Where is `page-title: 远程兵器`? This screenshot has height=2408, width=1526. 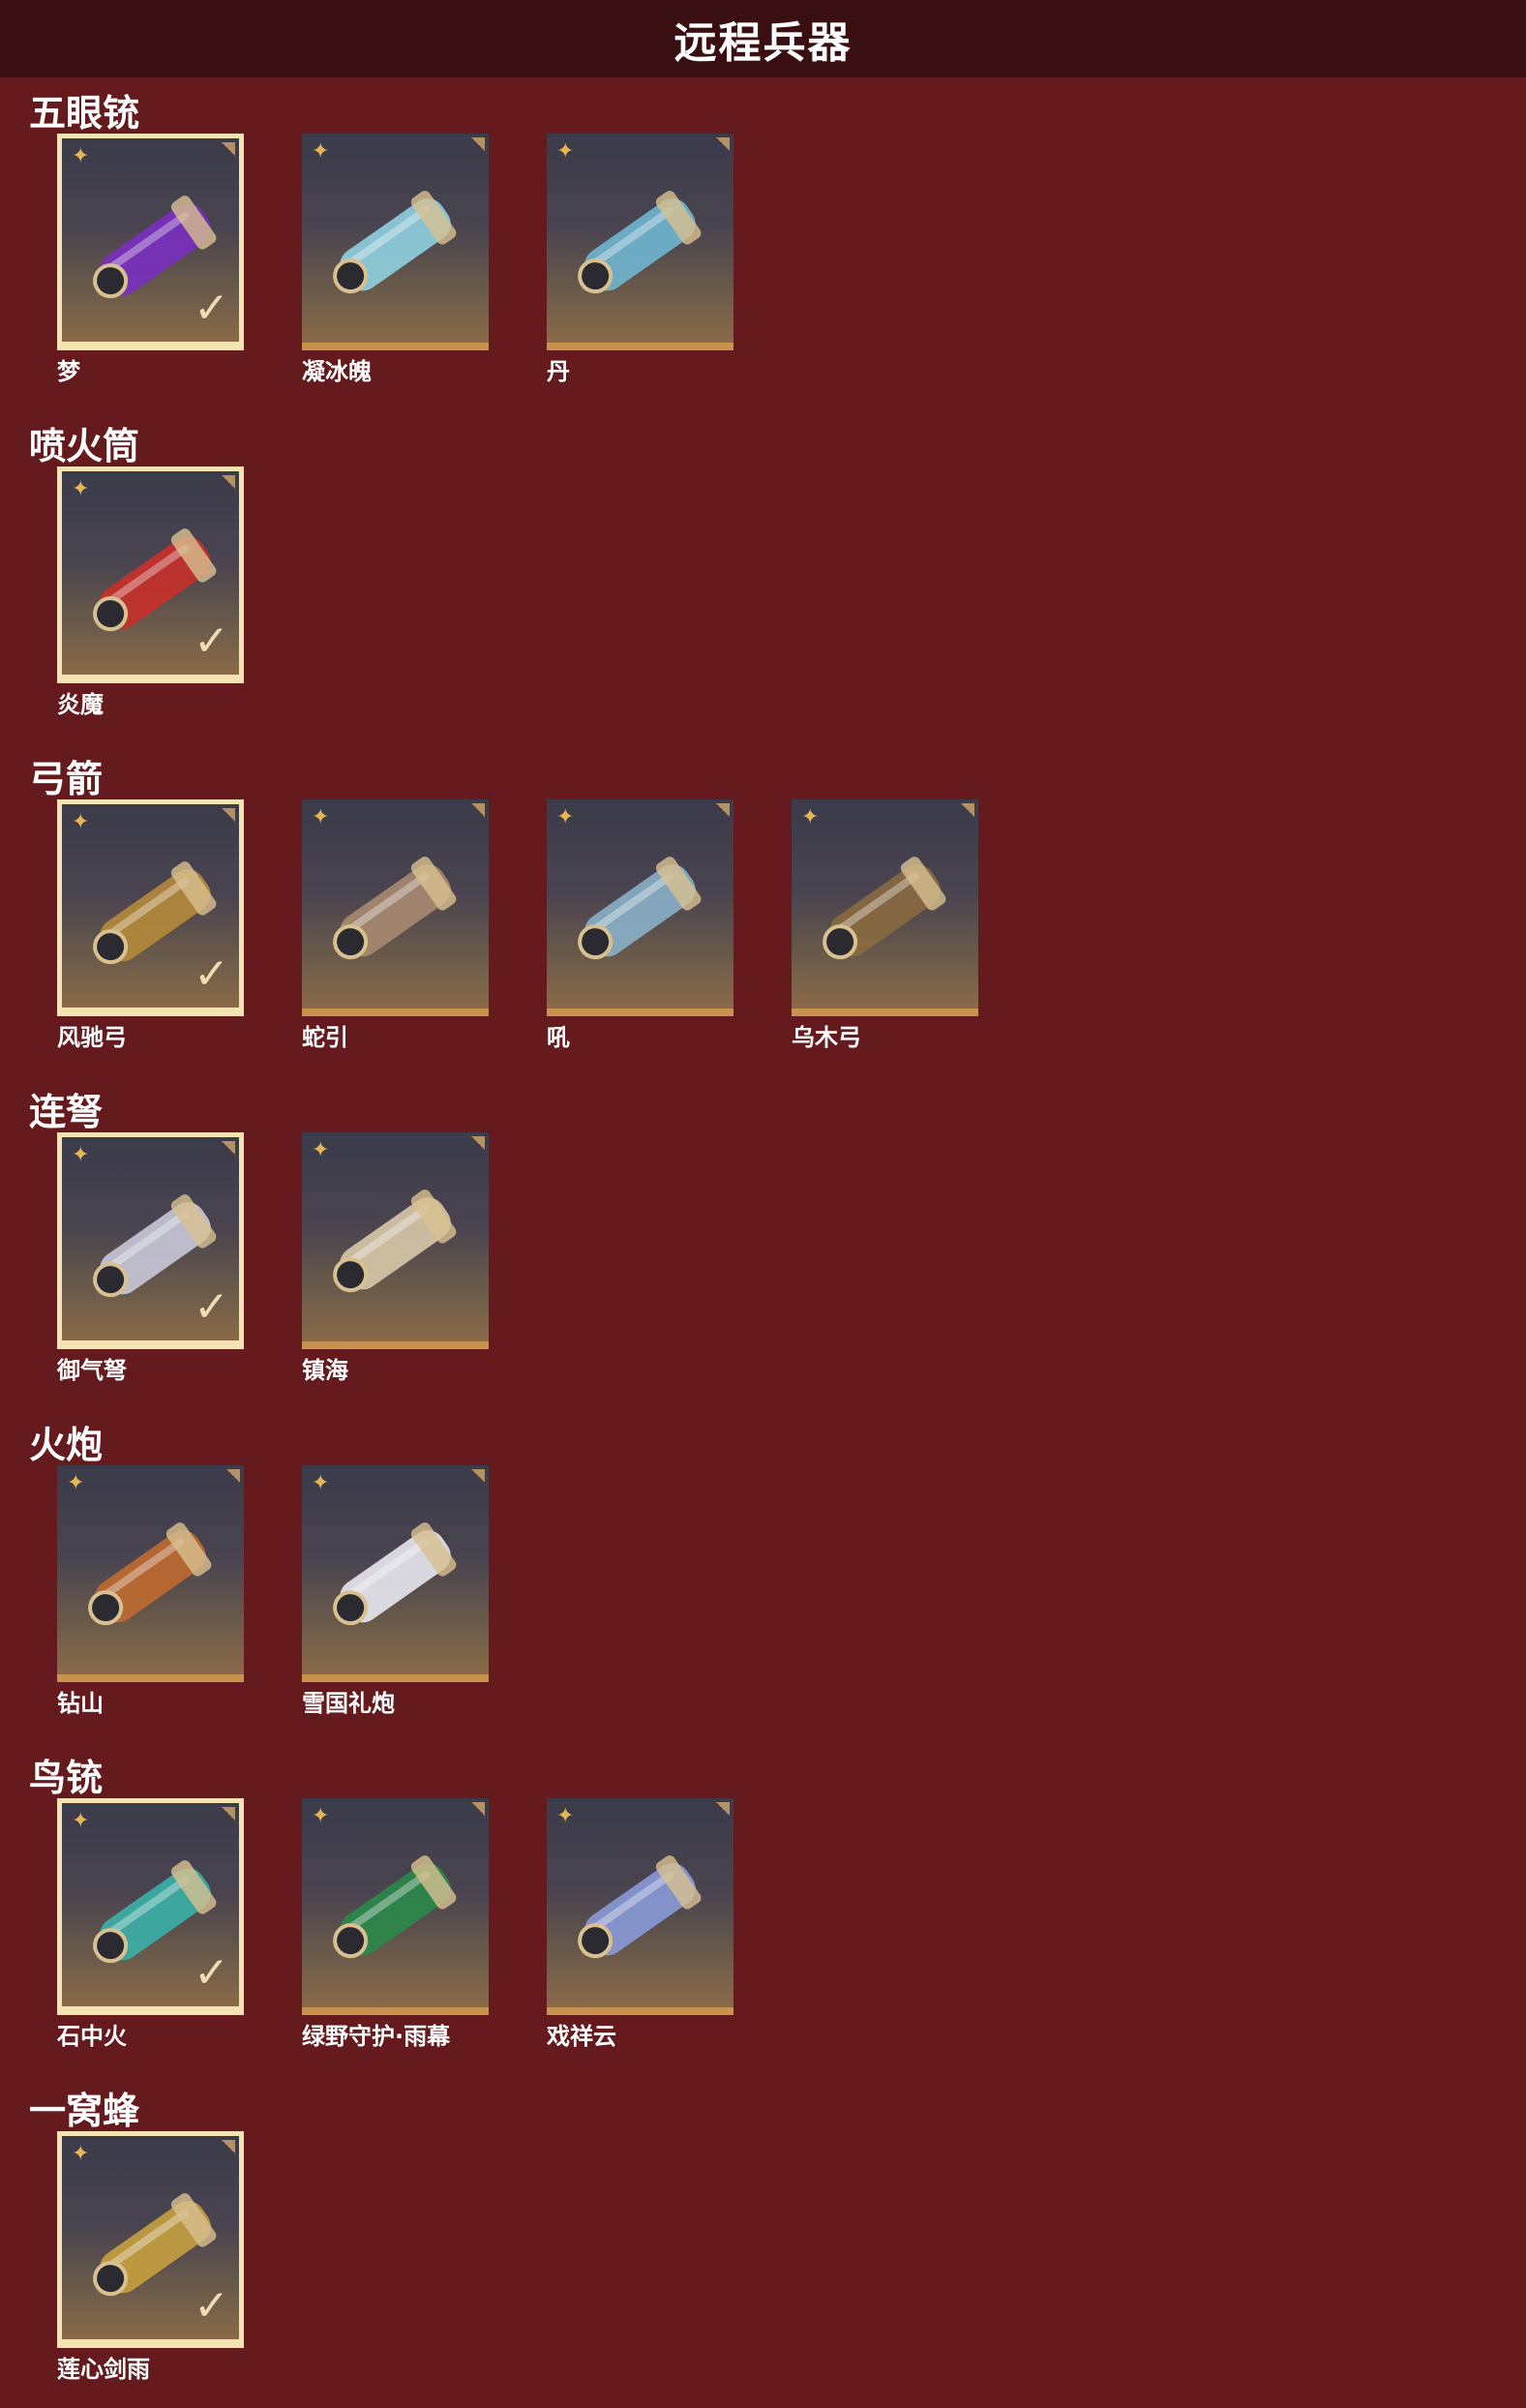 page-title: 远程兵器 is located at coordinates (763, 43).